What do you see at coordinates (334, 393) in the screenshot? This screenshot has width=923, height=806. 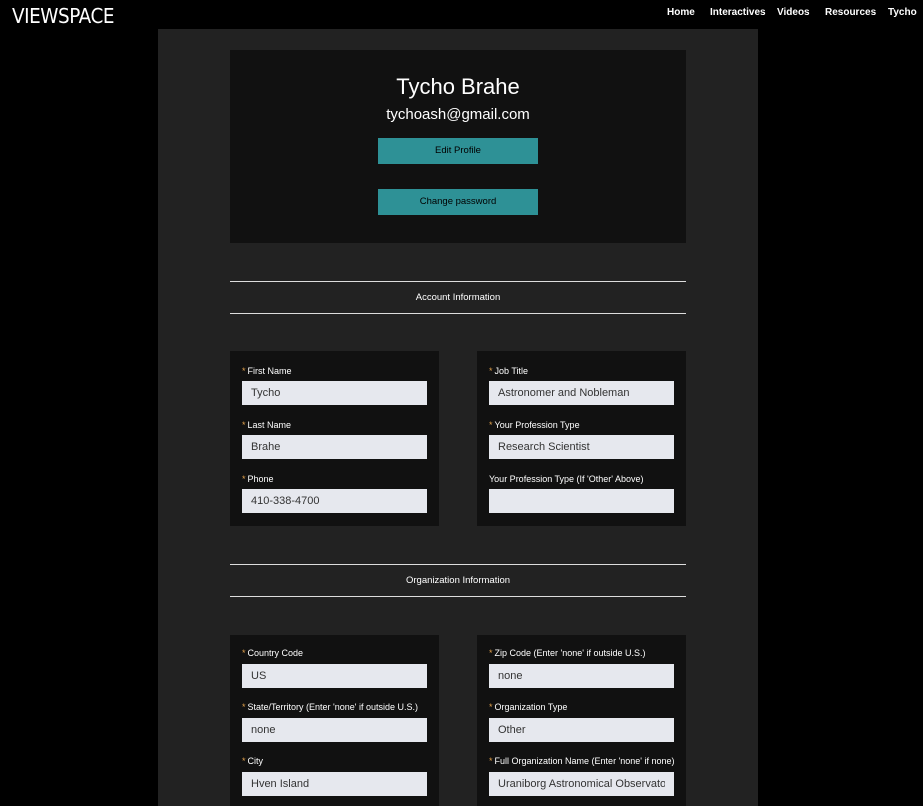 I see `first-name-input` at bounding box center [334, 393].